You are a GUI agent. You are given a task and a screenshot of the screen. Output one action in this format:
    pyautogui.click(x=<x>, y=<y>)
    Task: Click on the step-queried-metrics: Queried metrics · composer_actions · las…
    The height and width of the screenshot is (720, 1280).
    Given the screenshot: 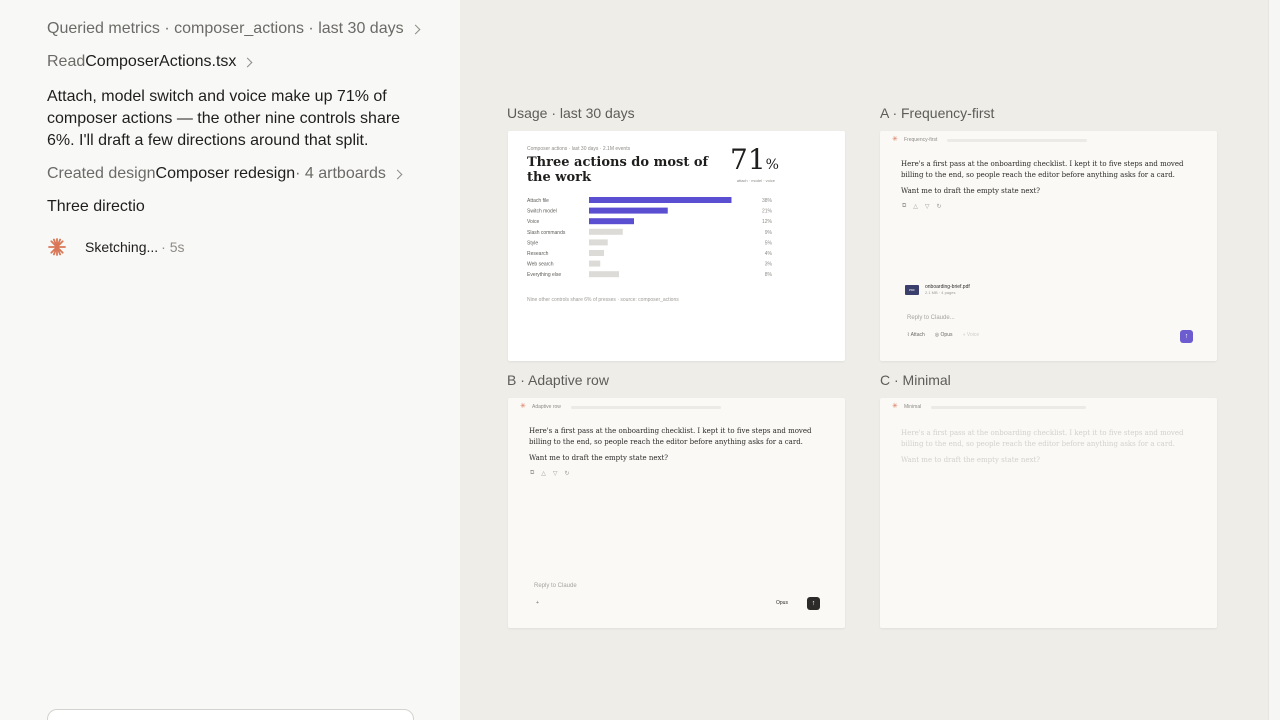 What is the action you would take?
    pyautogui.click(x=234, y=29)
    